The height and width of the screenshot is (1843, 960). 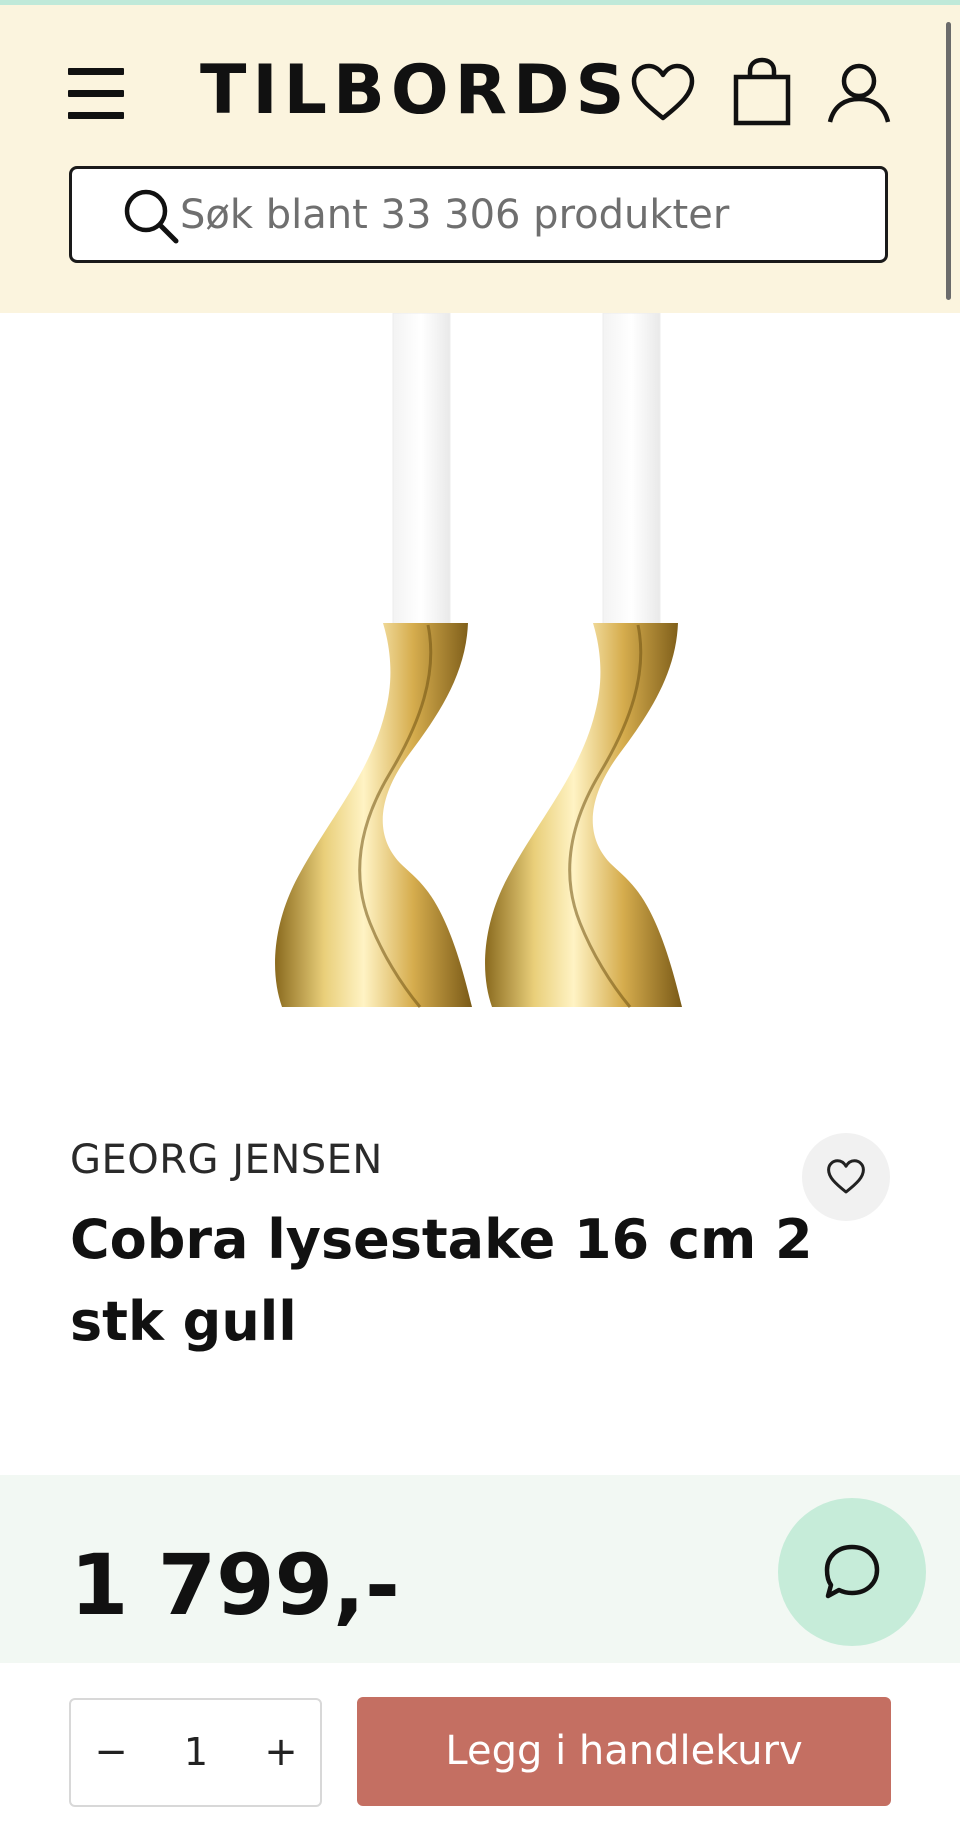 I want to click on search-icon, so click(x=151, y=216).